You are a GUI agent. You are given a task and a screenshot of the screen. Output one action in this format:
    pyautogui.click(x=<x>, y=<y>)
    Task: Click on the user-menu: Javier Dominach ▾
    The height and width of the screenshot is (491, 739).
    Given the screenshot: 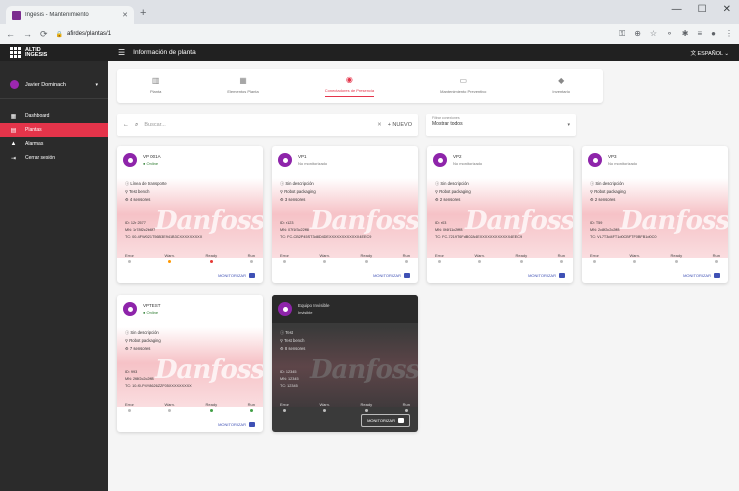 What is the action you would take?
    pyautogui.click(x=54, y=85)
    